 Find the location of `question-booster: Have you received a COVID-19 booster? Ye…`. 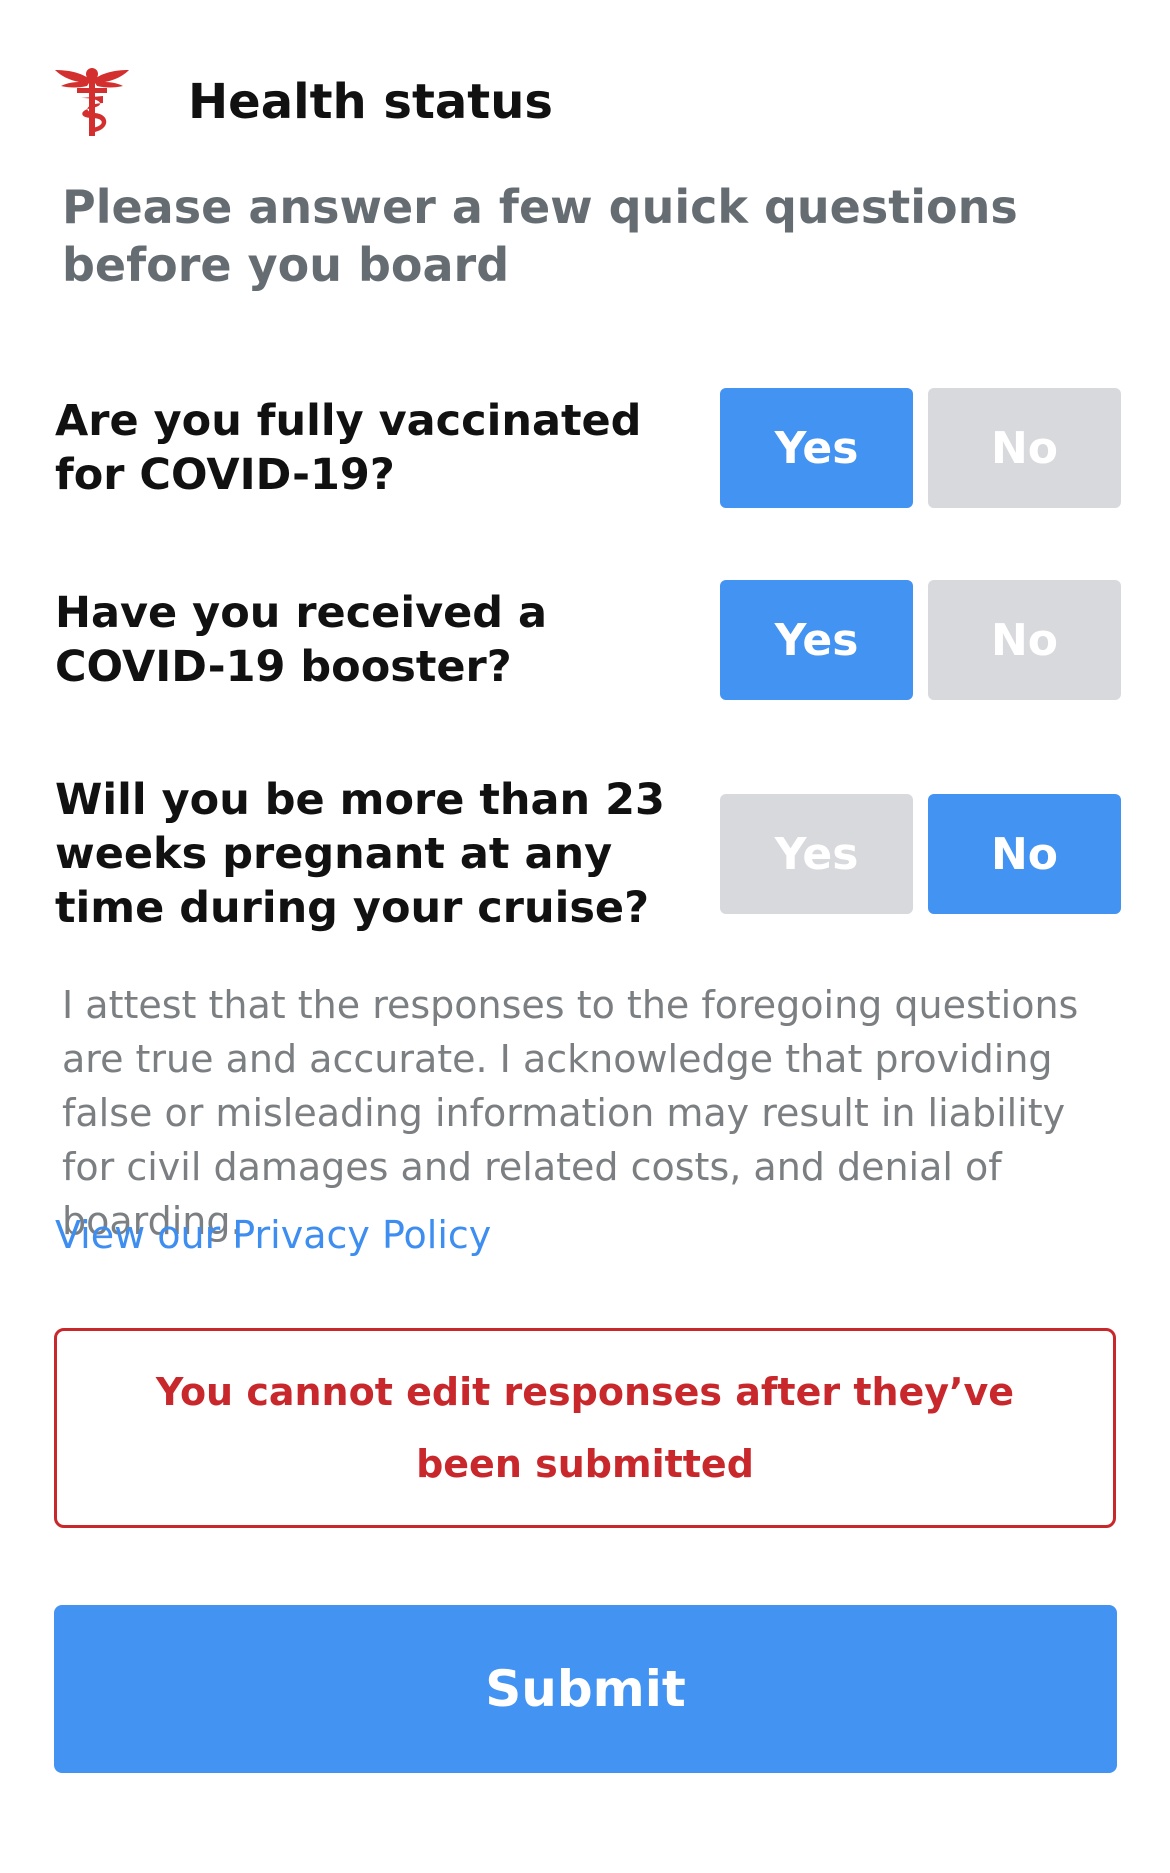

question-booster: Have you received a COVID-19 booster? Ye… is located at coordinates (588, 640).